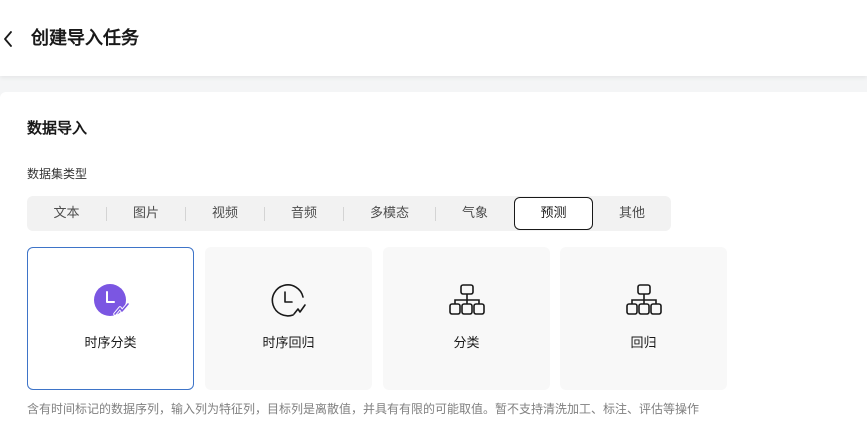  Describe the element at coordinates (466, 318) in the screenshot. I see `card-classification: 分类` at that location.